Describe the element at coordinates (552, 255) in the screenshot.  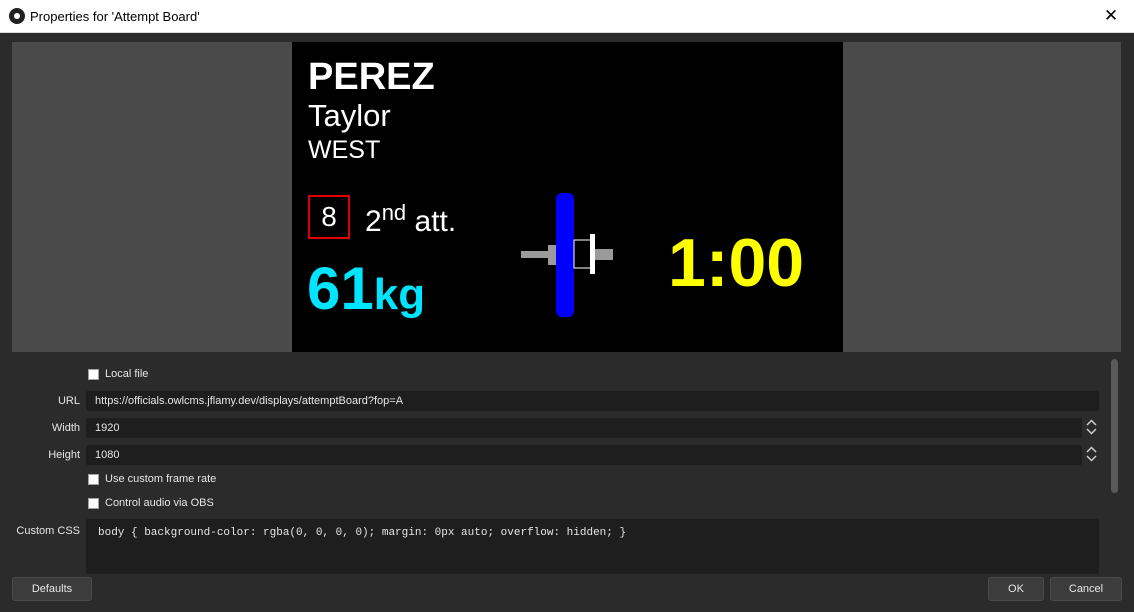
I see `bar-collar-left` at that location.